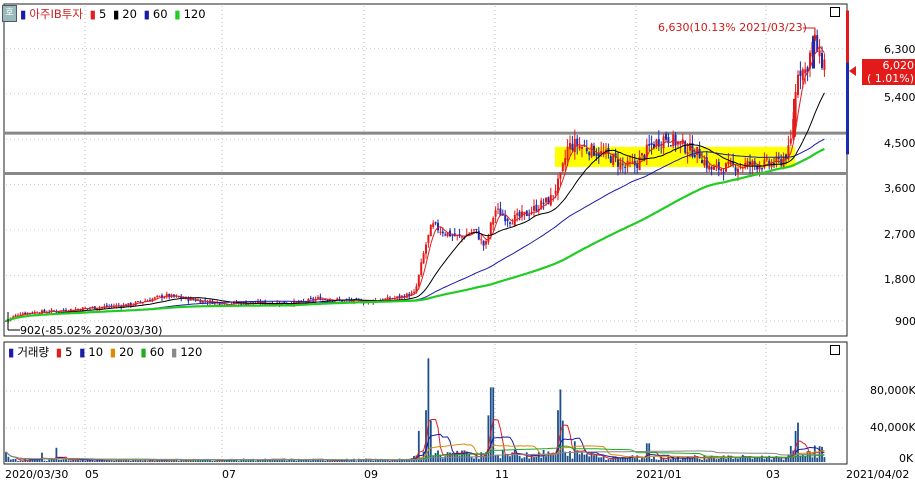 This screenshot has width=915, height=482. Describe the element at coordinates (56, 14) in the screenshot. I see `stock-name: 아주IB투자` at that location.